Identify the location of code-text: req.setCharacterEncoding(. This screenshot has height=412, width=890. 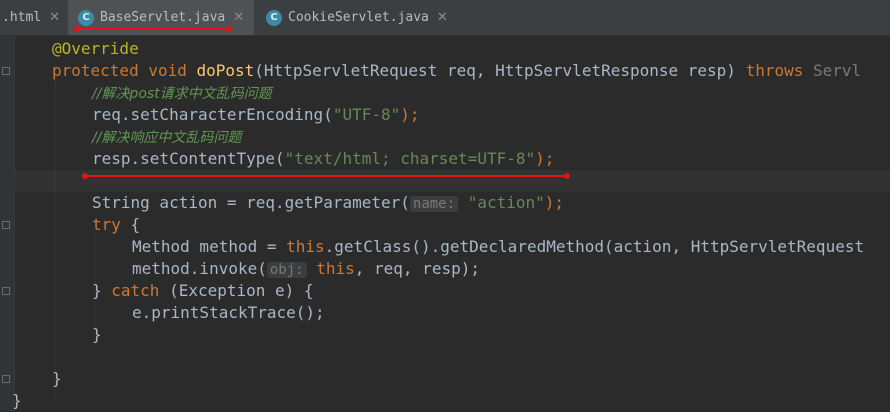
(212, 114).